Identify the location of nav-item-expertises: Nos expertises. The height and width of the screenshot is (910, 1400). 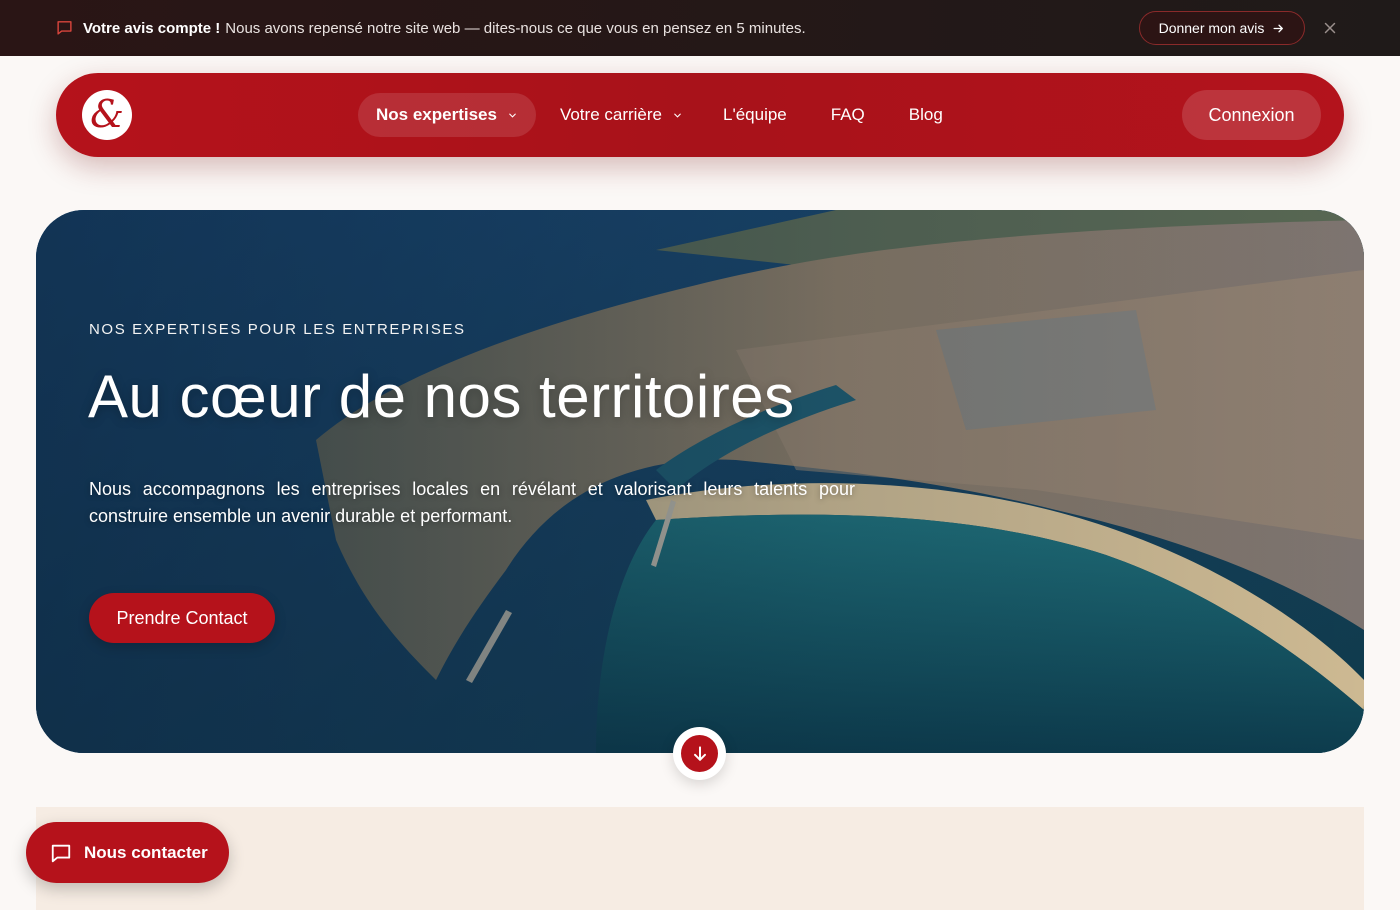
(447, 115).